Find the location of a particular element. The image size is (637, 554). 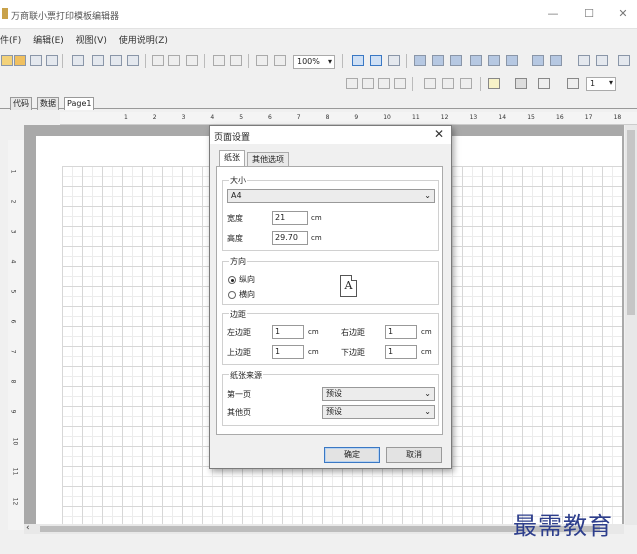

tab-paper: 纸张 is located at coordinates (232, 158).